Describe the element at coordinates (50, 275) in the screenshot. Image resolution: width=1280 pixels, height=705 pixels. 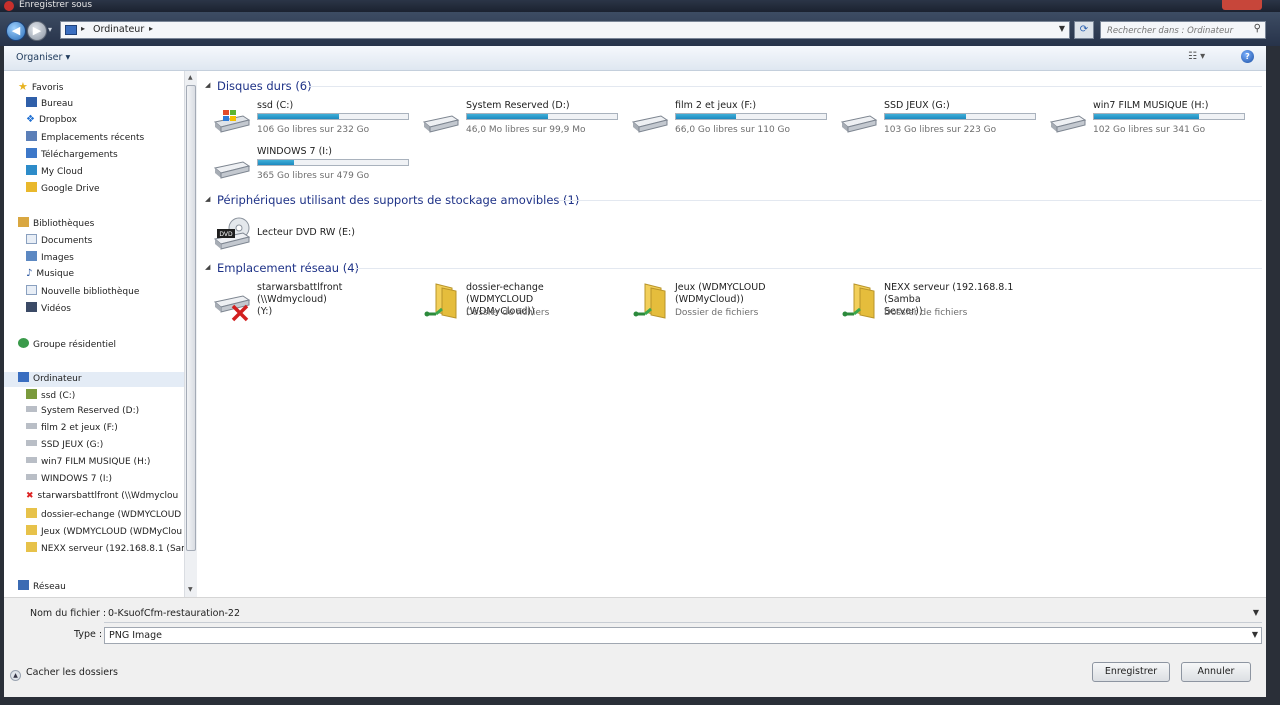
I see `nav-item-music: ♪ Musique` at that location.